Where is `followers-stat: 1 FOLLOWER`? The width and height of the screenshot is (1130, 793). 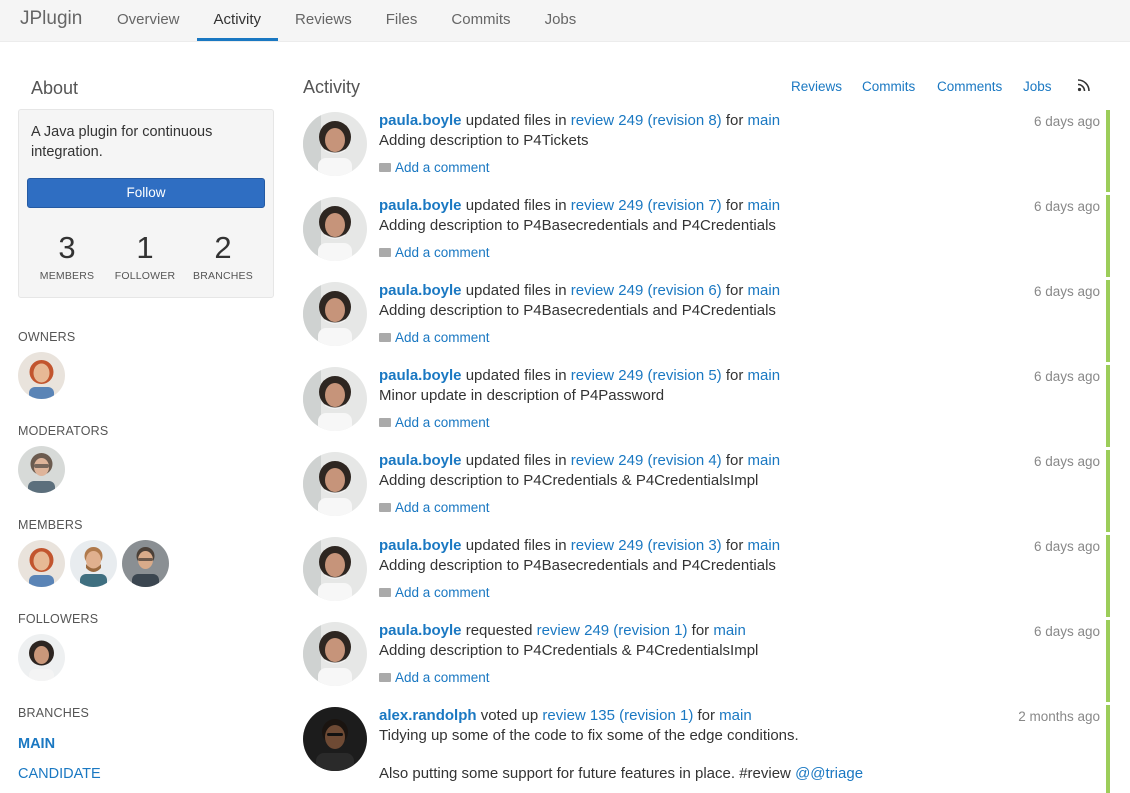
followers-stat: 1 FOLLOWER is located at coordinates (145, 256).